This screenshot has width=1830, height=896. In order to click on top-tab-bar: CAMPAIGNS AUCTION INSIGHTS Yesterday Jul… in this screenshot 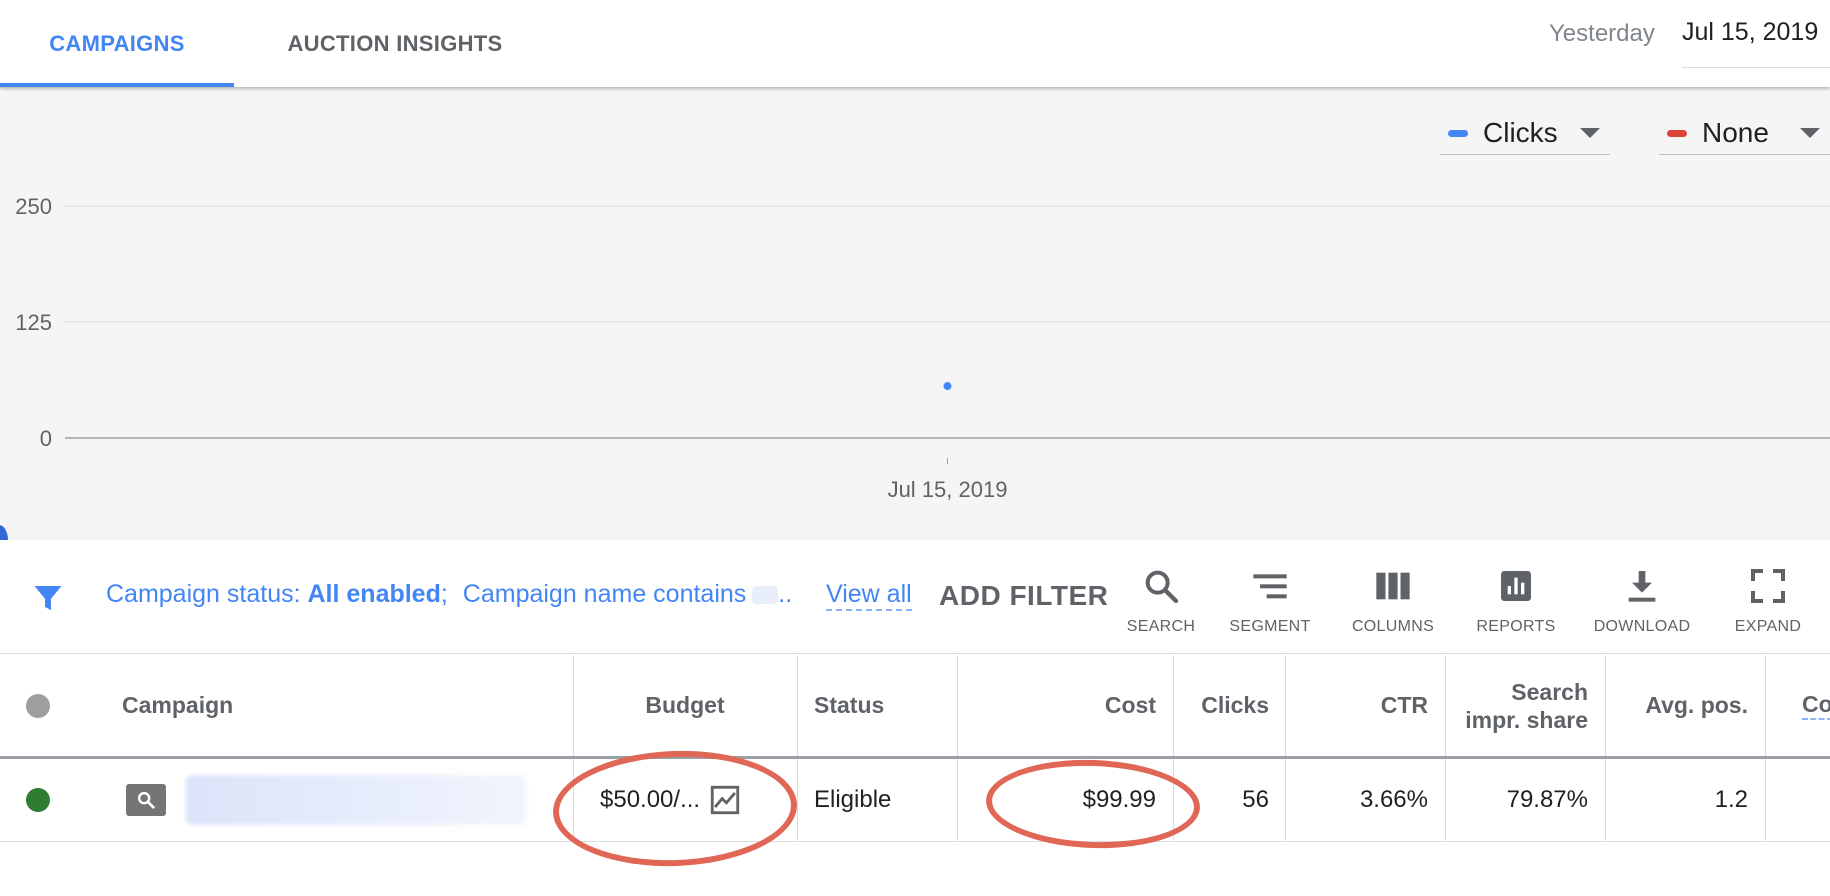, I will do `click(915, 43)`.